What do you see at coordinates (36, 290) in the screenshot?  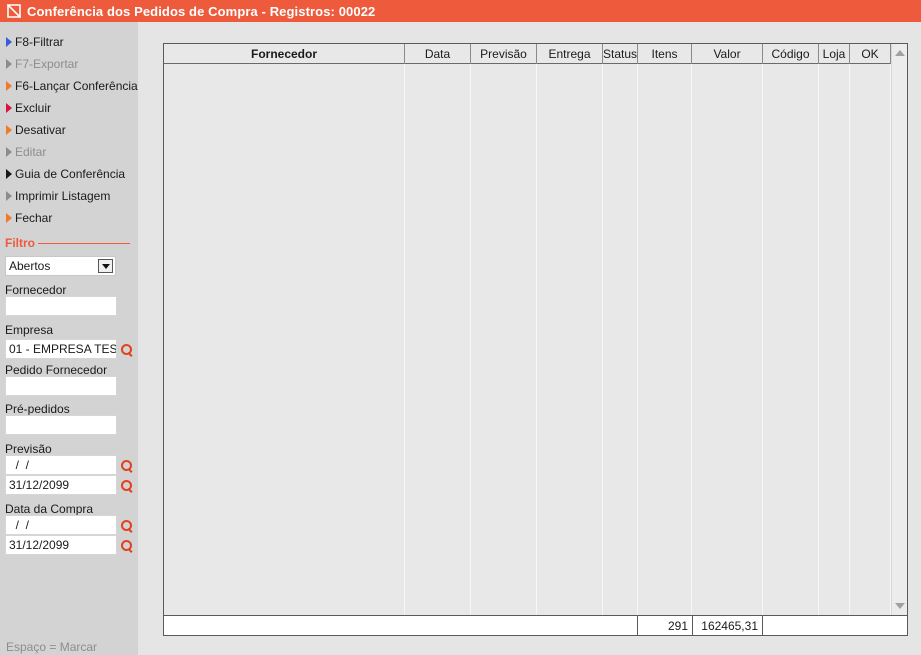 I see `fornecedor-label: Fornecedor` at bounding box center [36, 290].